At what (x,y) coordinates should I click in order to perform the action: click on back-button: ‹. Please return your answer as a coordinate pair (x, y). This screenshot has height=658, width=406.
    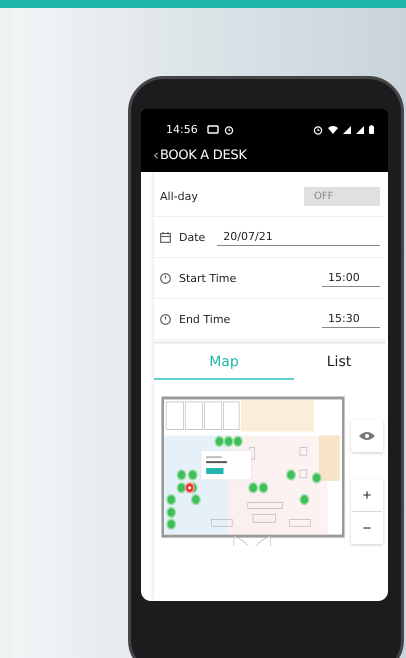
    Looking at the image, I should click on (156, 155).